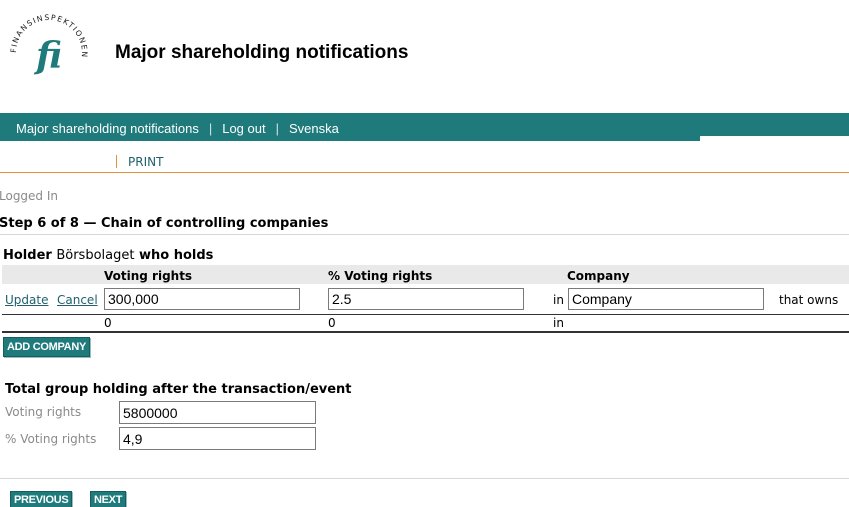 The height and width of the screenshot is (507, 849). What do you see at coordinates (598, 276) in the screenshot?
I see `column-header-company: Company` at bounding box center [598, 276].